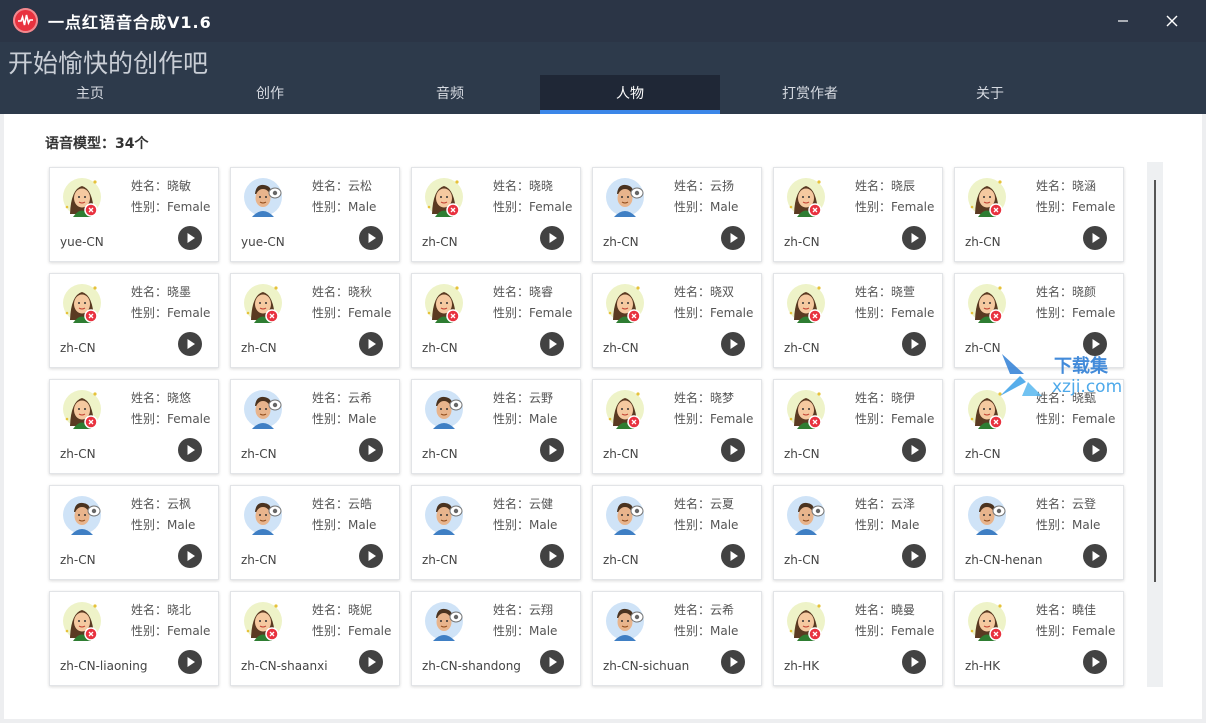 This screenshot has height=723, width=1206. What do you see at coordinates (82, 242) in the screenshot?
I see `character-language: yue-CN` at bounding box center [82, 242].